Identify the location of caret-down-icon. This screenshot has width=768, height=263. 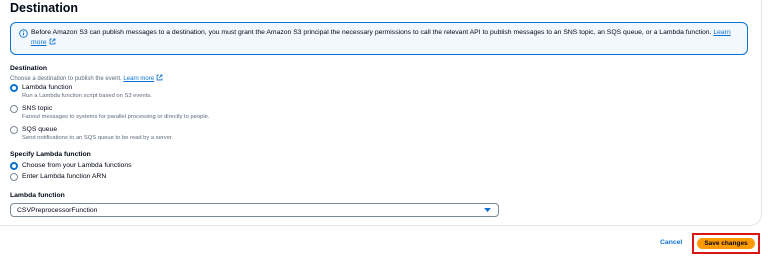
(487, 210).